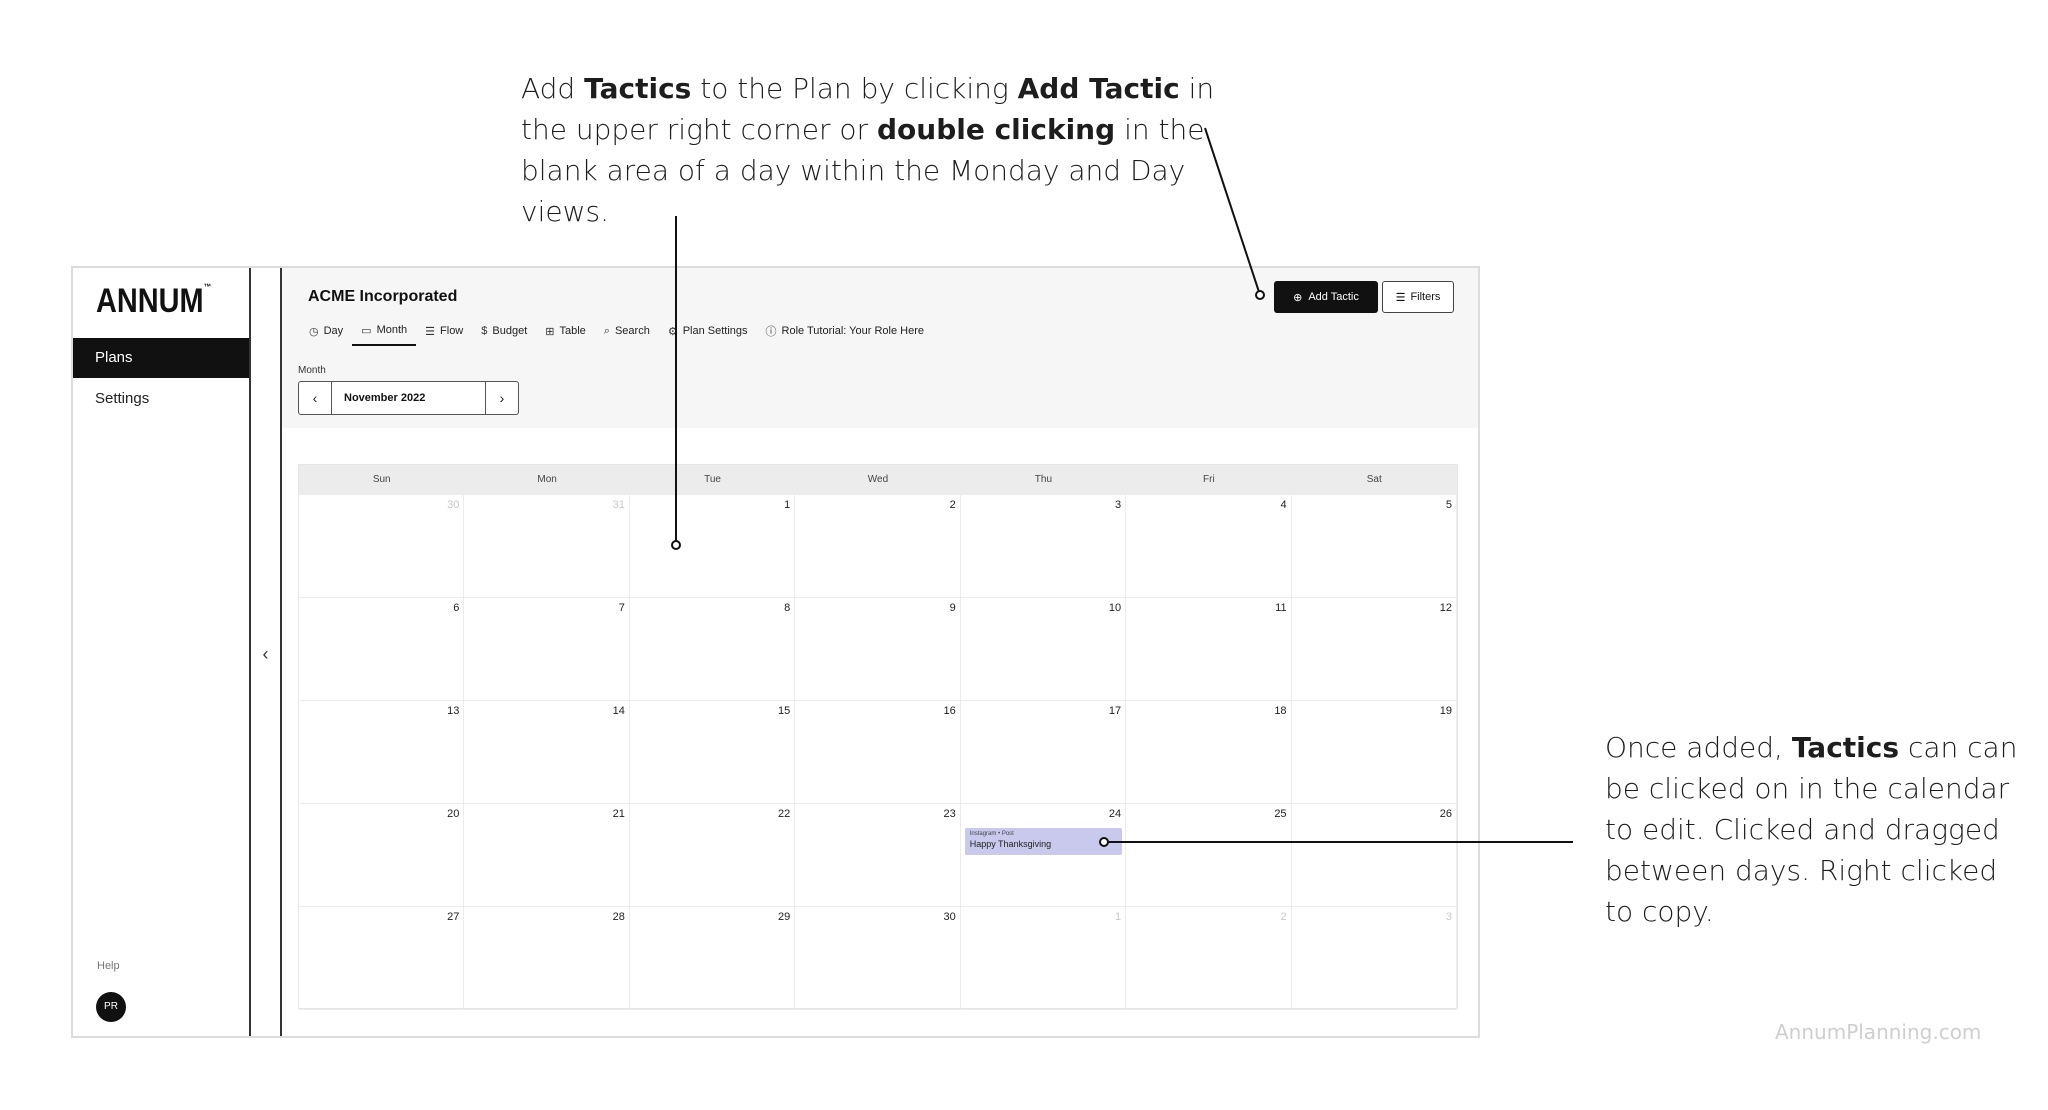 The image size is (2048, 1110). Describe the element at coordinates (1104, 842) in the screenshot. I see `callout-dot-event` at that location.